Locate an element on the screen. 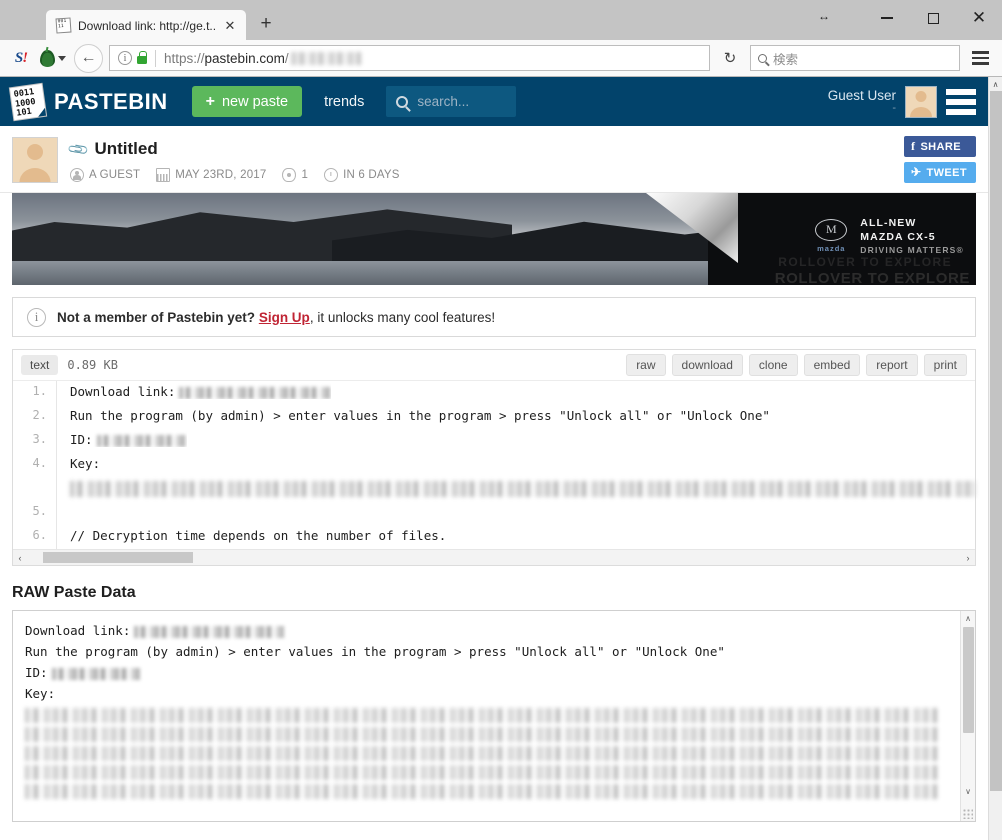  meta-date-label: MAY 23RD, 2017 is located at coordinates (221, 175).